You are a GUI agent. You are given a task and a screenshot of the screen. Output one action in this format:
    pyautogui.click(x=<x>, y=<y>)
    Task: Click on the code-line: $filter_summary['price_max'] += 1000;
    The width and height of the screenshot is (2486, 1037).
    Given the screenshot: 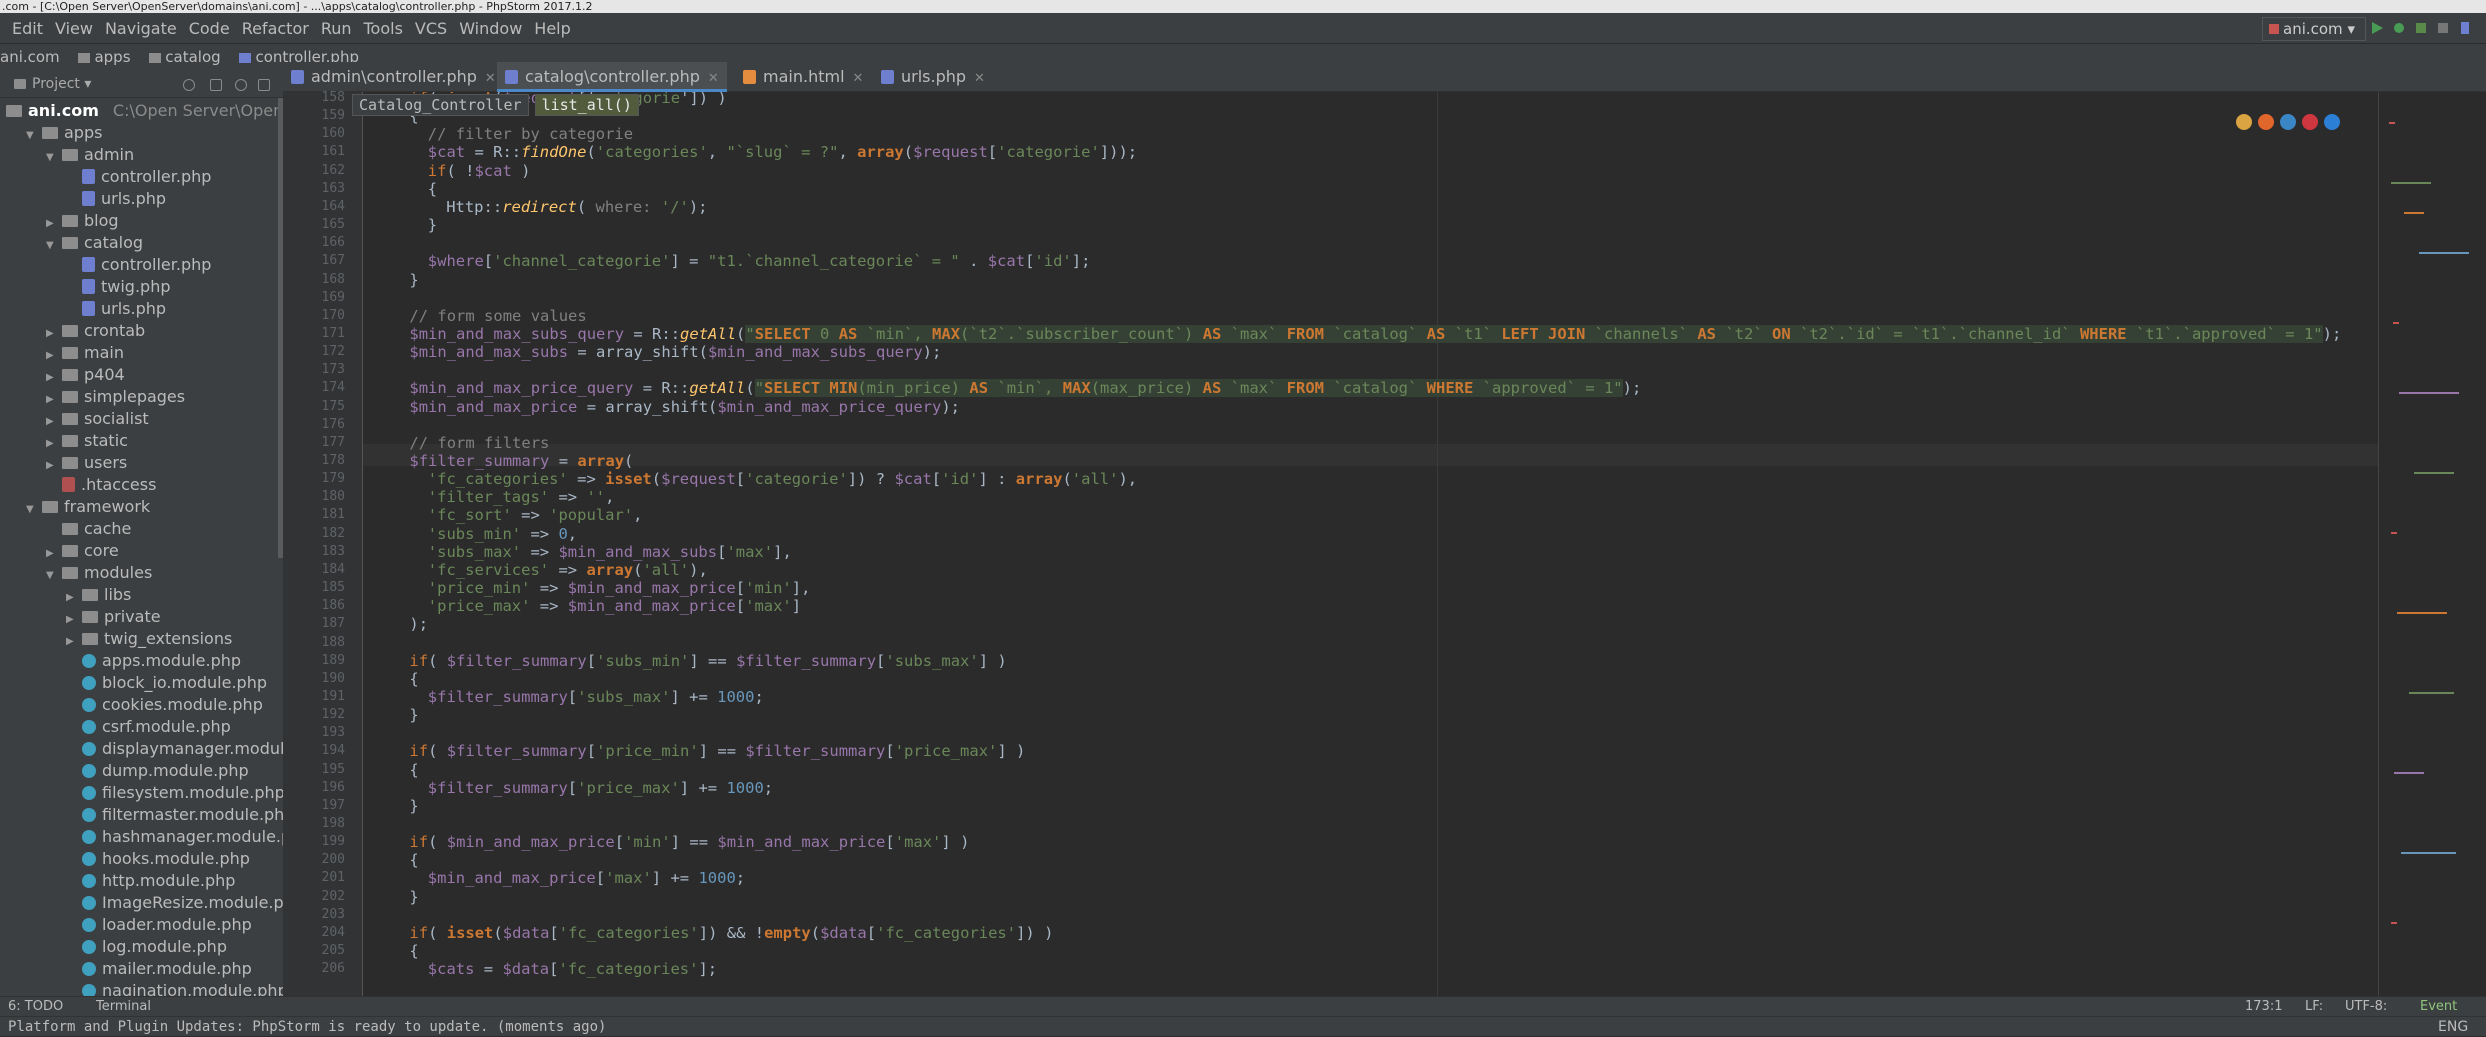 What is the action you would take?
    pyautogui.click(x=600, y=788)
    